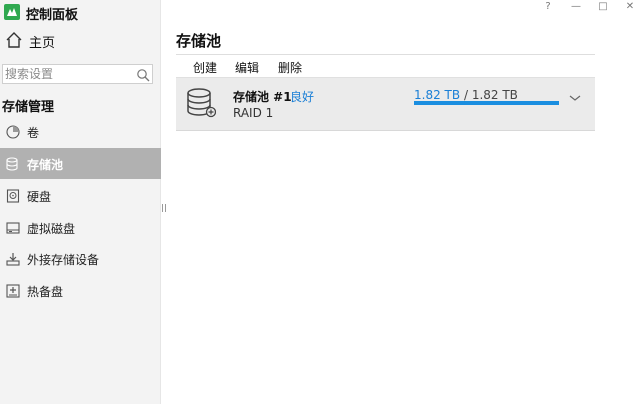 This screenshot has height=404, width=640. I want to click on chevron-down-icon, so click(575, 97).